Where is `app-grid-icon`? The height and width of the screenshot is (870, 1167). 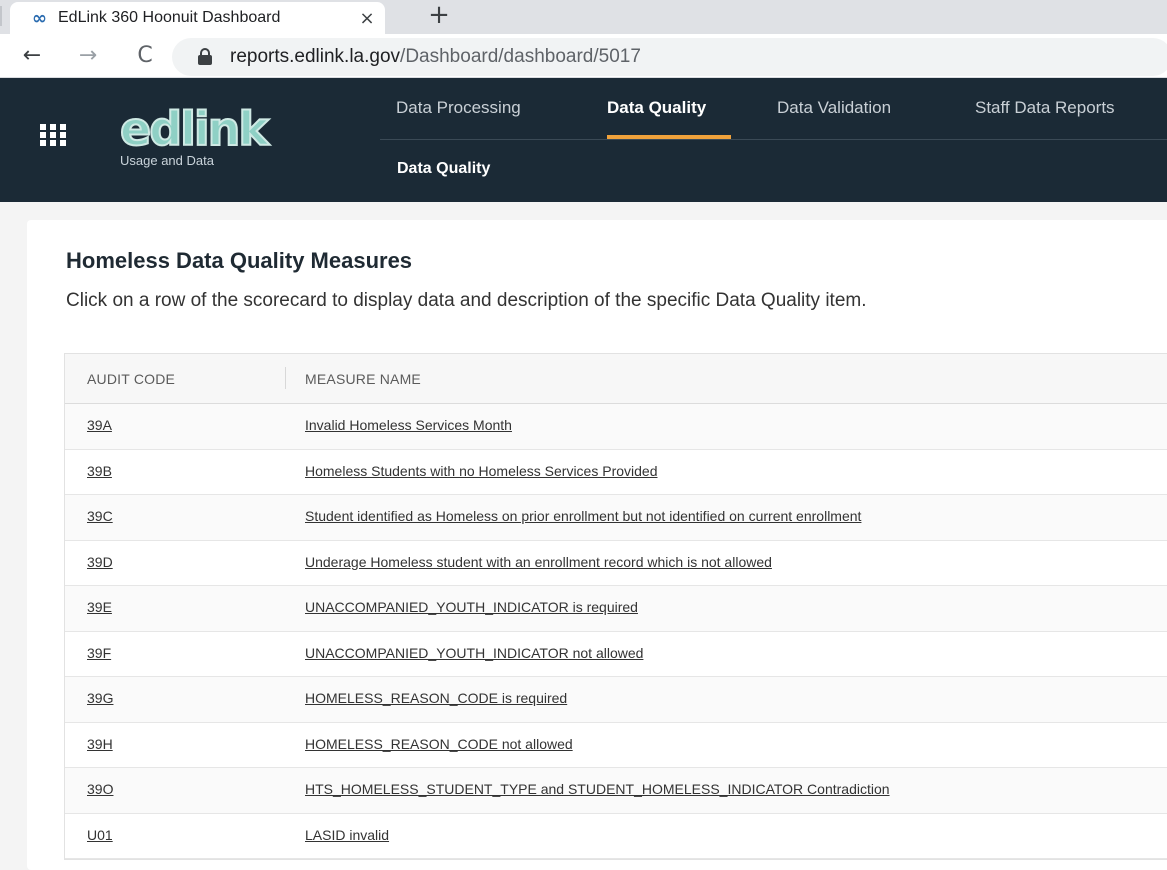 app-grid-icon is located at coordinates (53, 135).